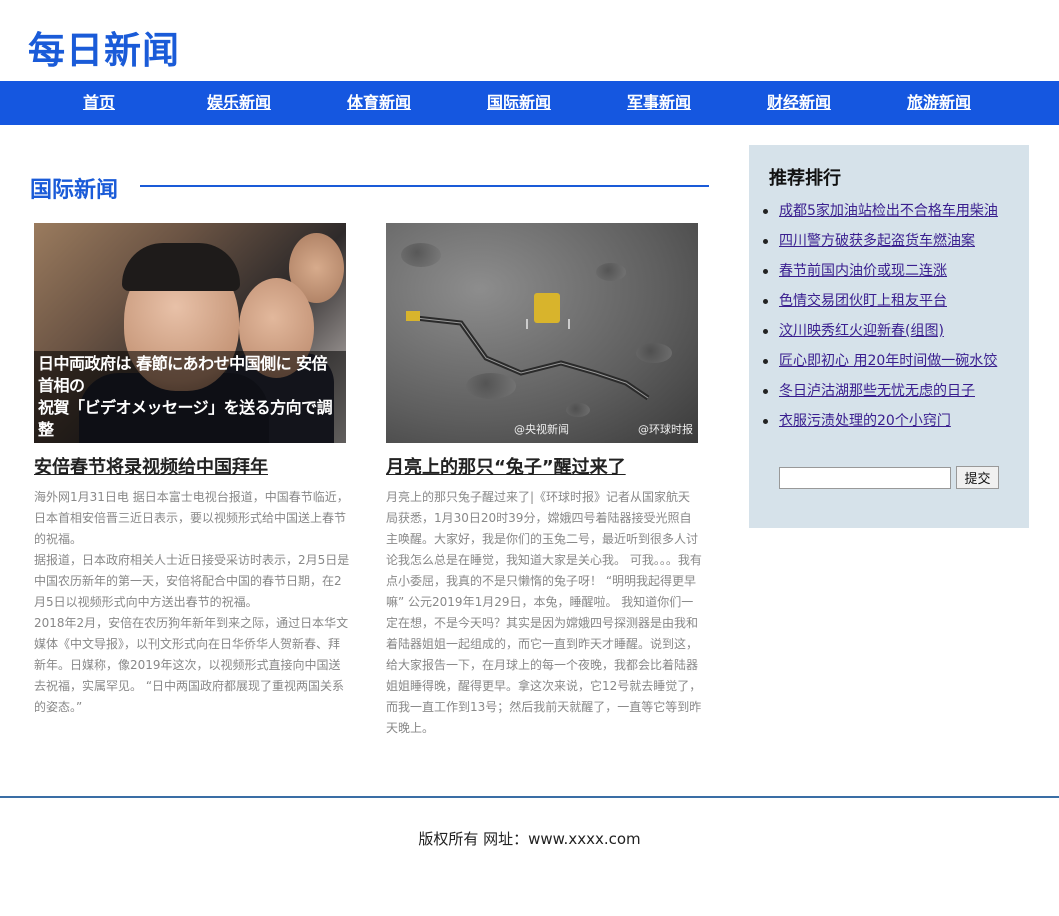  Describe the element at coordinates (888, 361) in the screenshot. I see `ranking-link: 匠心即初心 用20年时间做一碗水饺` at that location.